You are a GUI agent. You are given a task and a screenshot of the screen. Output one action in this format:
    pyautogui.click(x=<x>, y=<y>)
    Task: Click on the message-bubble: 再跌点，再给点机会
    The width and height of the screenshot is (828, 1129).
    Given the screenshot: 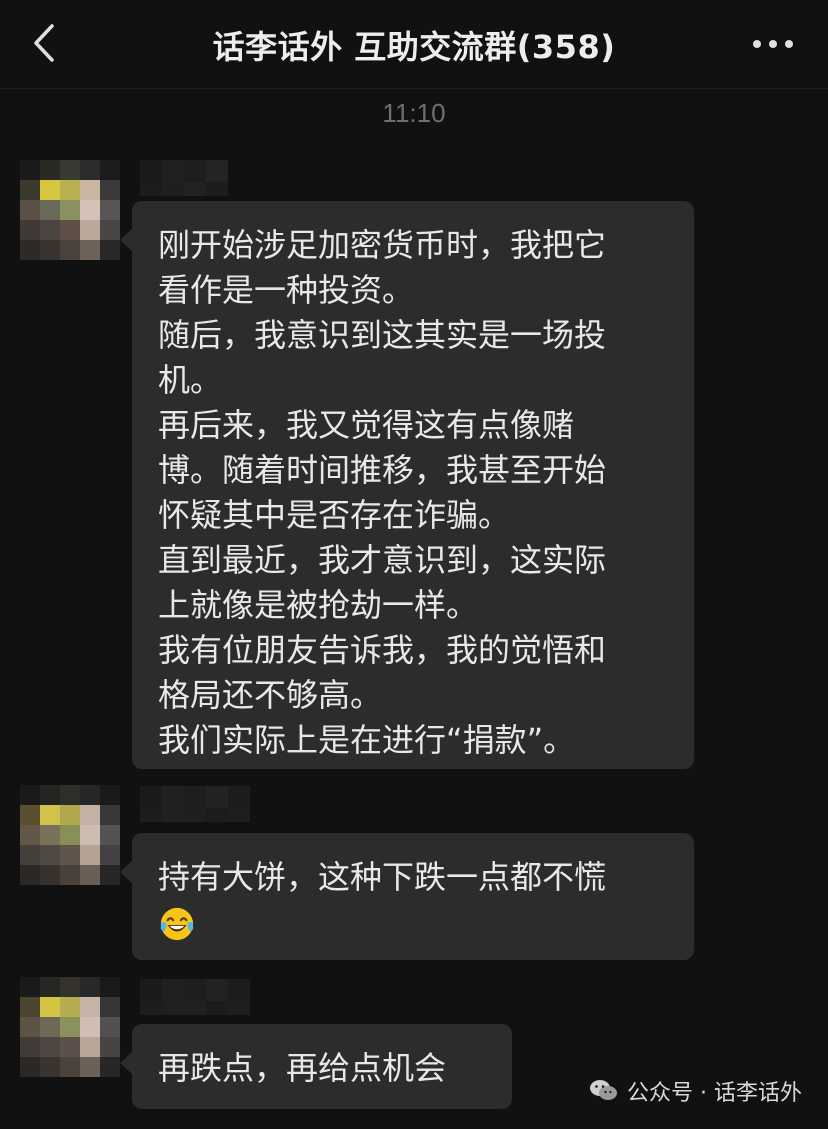 What is the action you would take?
    pyautogui.click(x=316, y=1066)
    